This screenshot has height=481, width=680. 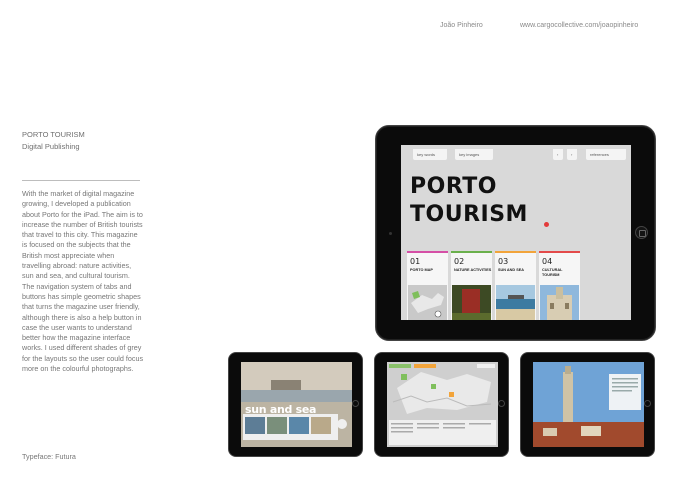 What do you see at coordinates (281, 409) in the screenshot?
I see `section-heading: sun and sea` at bounding box center [281, 409].